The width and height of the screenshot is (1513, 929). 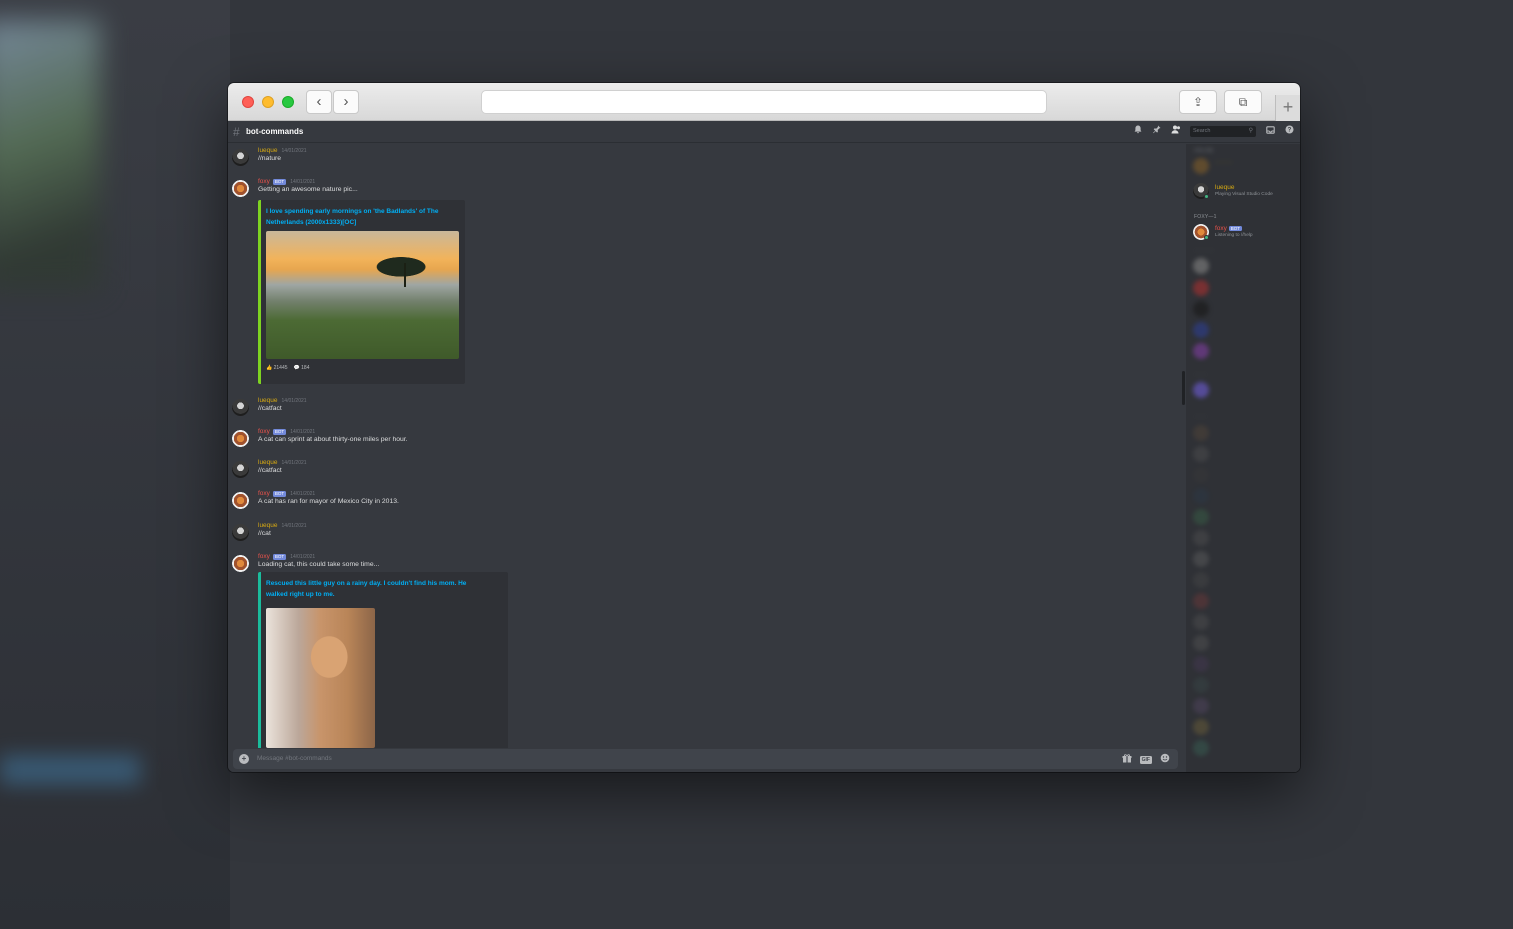 What do you see at coordinates (70, 770) in the screenshot?
I see `blurred-desktop-bar` at bounding box center [70, 770].